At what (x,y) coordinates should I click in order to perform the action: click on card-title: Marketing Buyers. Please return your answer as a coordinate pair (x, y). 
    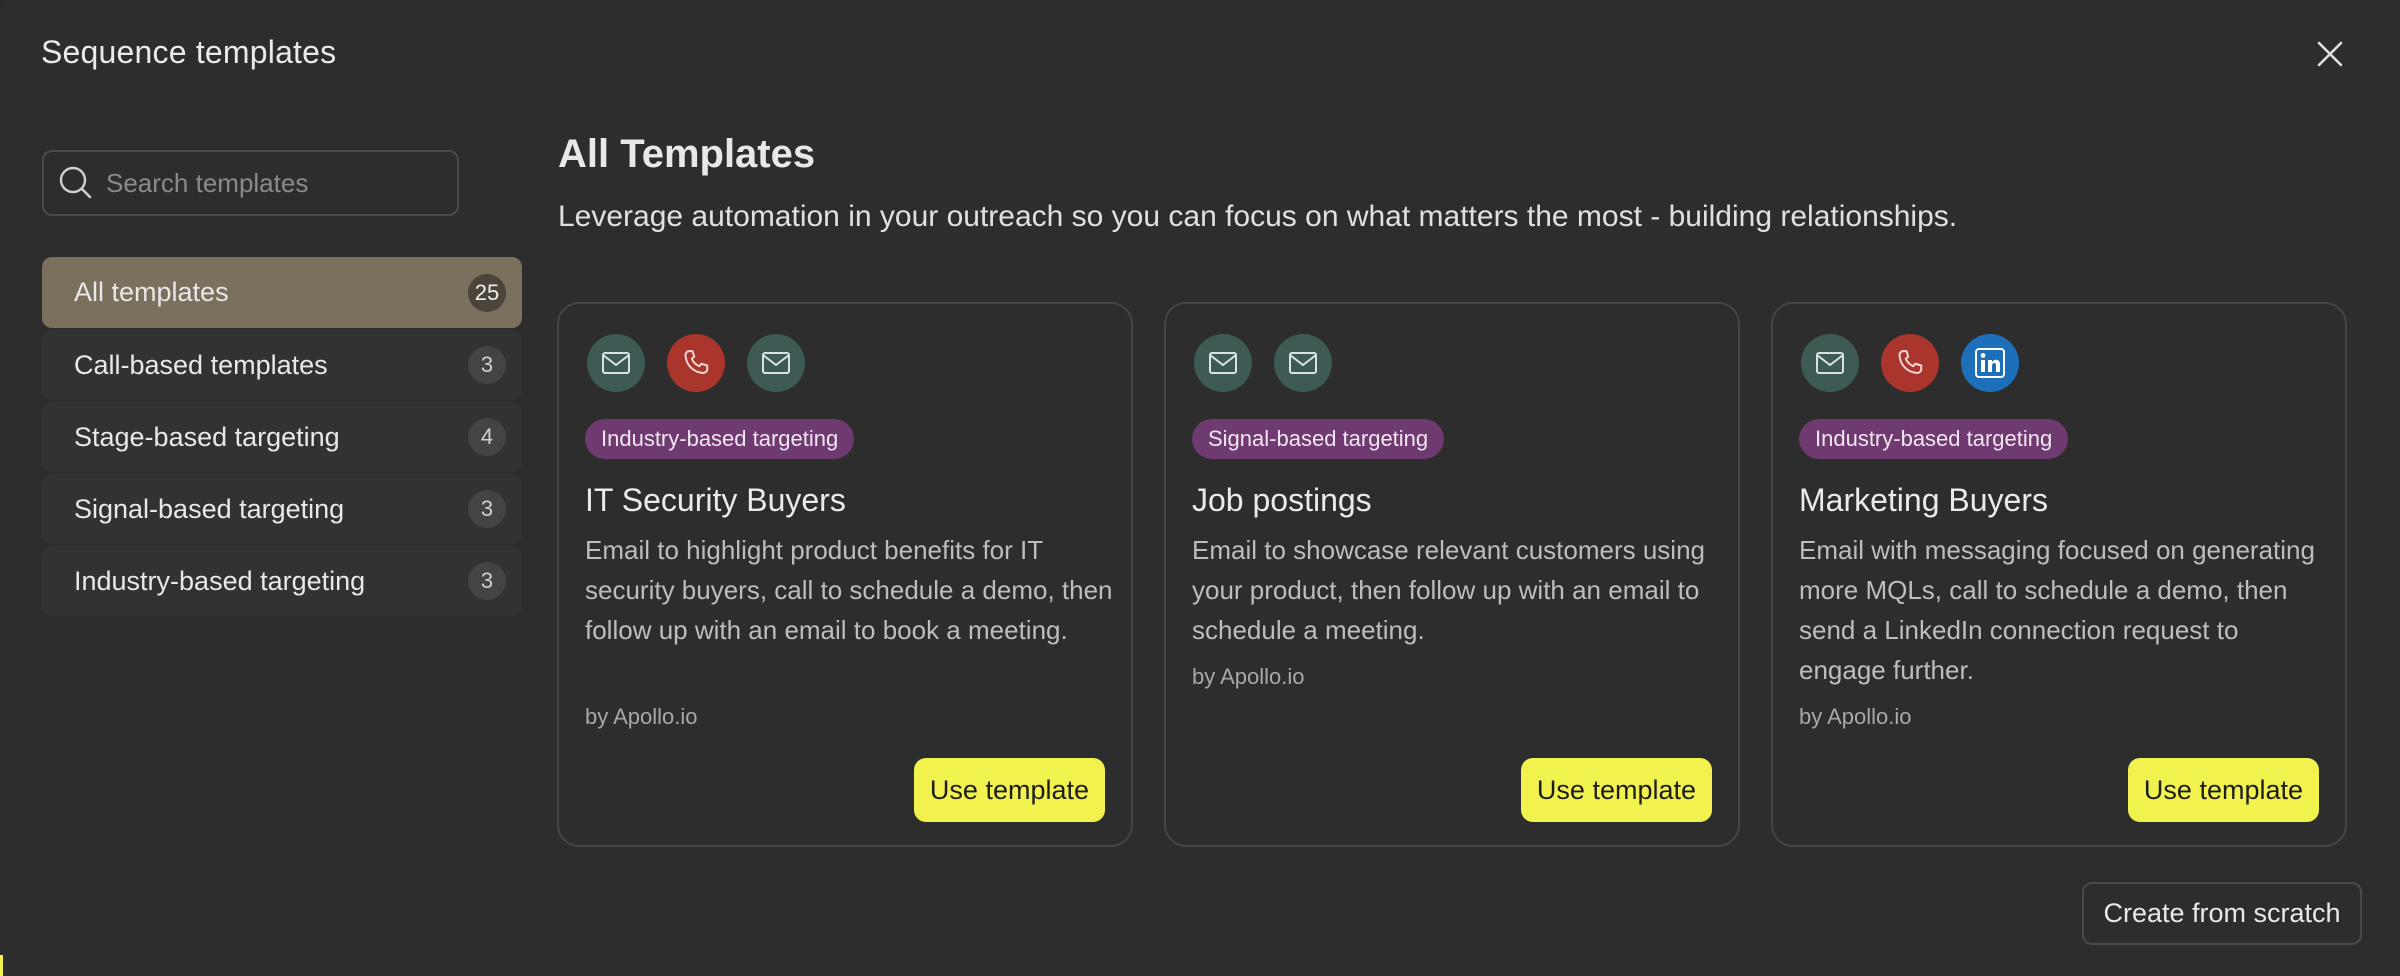
    Looking at the image, I should click on (1923, 500).